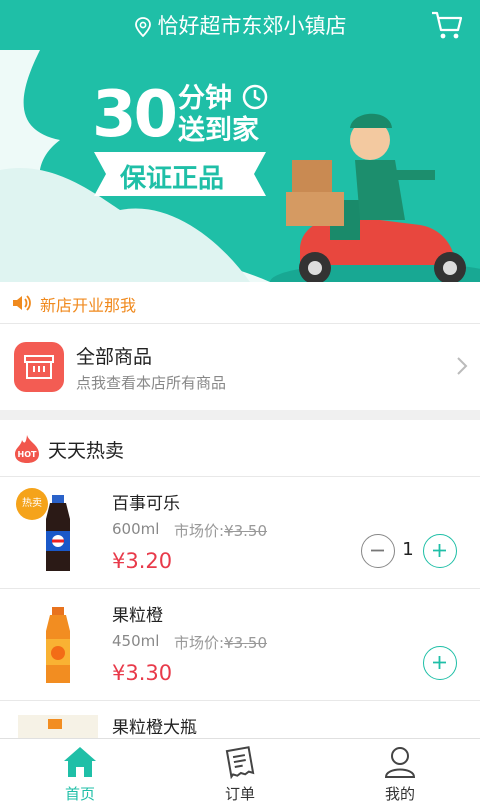 The width and height of the screenshot is (480, 810). Describe the element at coordinates (172, 179) in the screenshot. I see `banner-slogan: 保证正品` at that location.